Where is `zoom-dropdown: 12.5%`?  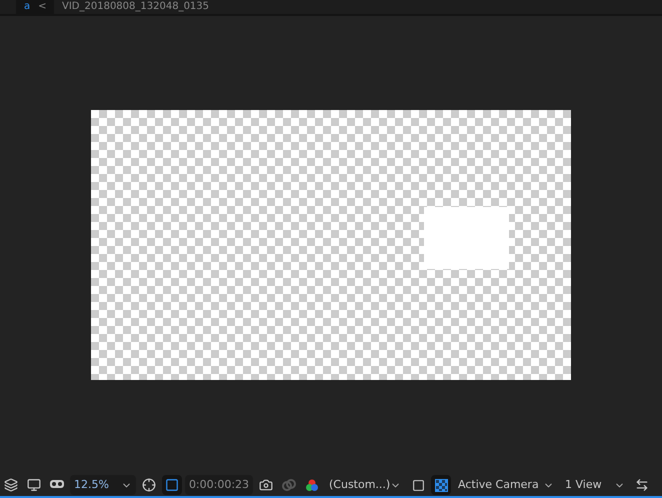
zoom-dropdown: 12.5% is located at coordinates (103, 485).